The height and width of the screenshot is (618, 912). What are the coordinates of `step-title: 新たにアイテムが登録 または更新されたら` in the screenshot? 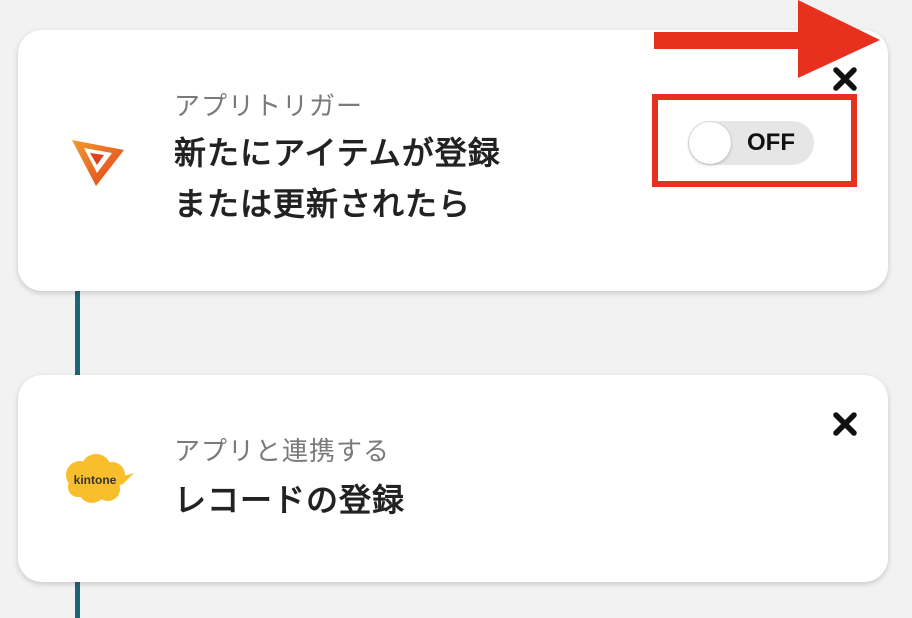 It's located at (337, 179).